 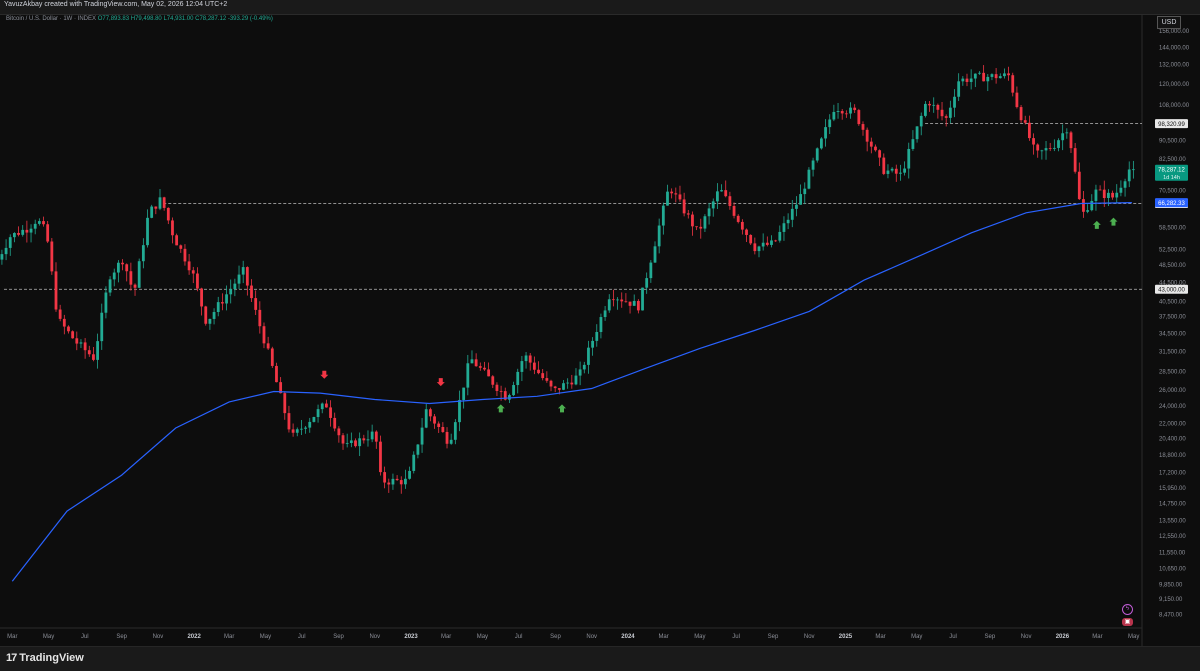 I want to click on level-label: 43,000.00, so click(x=1171, y=291).